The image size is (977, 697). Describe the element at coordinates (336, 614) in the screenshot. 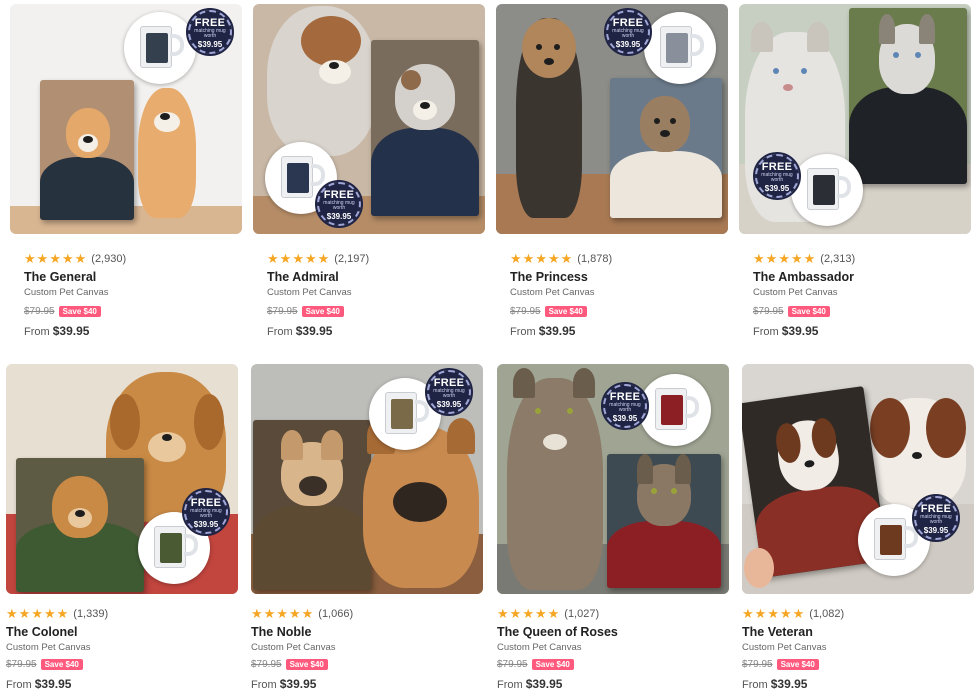

I see `review-count: (1,066)` at that location.